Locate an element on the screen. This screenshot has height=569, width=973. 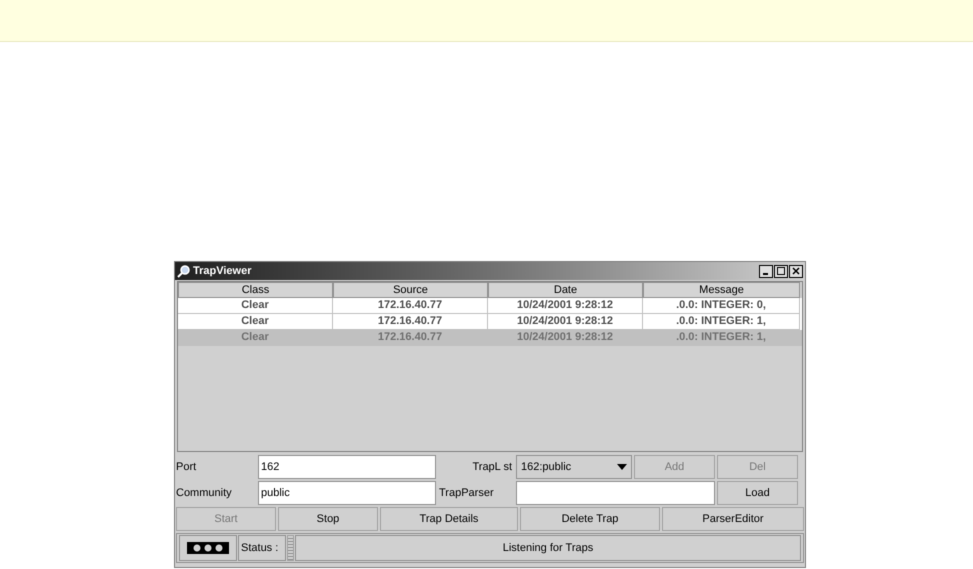
minimize-button is located at coordinates (766, 271).